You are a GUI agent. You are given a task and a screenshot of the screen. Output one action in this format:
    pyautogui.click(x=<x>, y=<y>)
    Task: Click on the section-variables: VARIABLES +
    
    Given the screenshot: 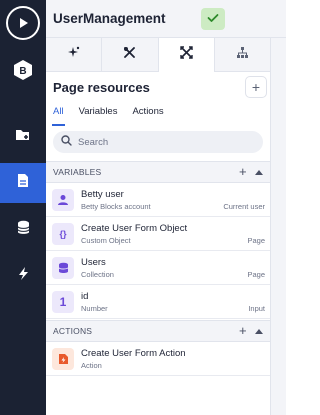 What is the action you would take?
    pyautogui.click(x=158, y=172)
    